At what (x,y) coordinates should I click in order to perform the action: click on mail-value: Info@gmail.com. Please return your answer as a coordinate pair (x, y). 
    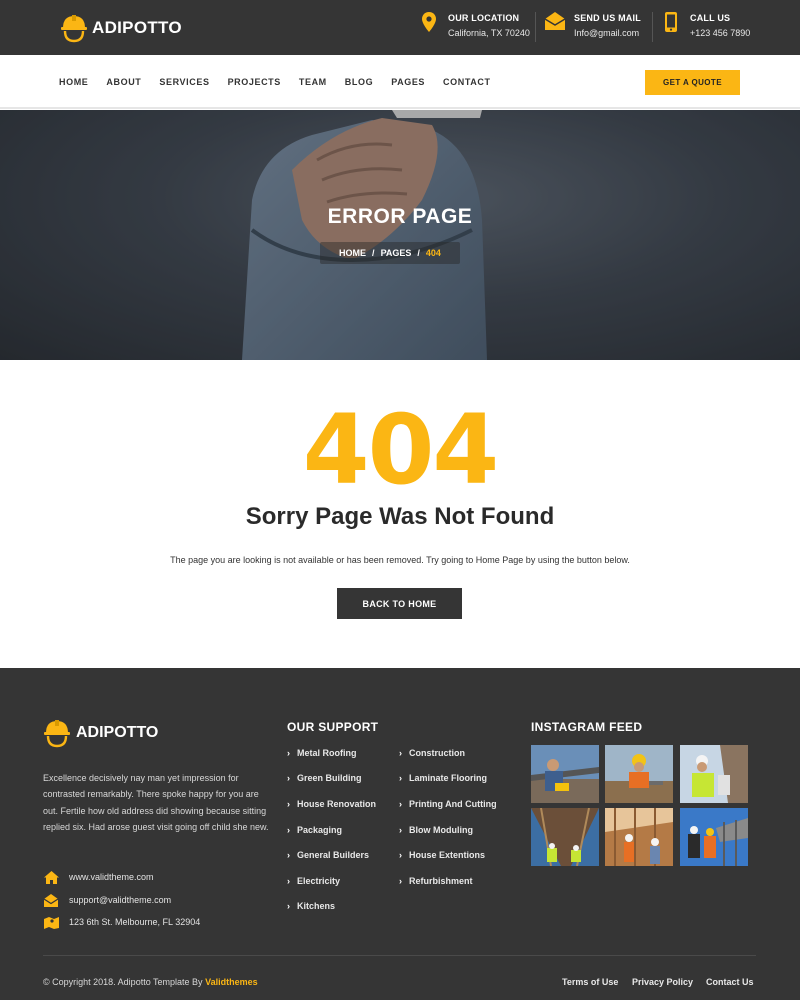
    Looking at the image, I should click on (607, 33).